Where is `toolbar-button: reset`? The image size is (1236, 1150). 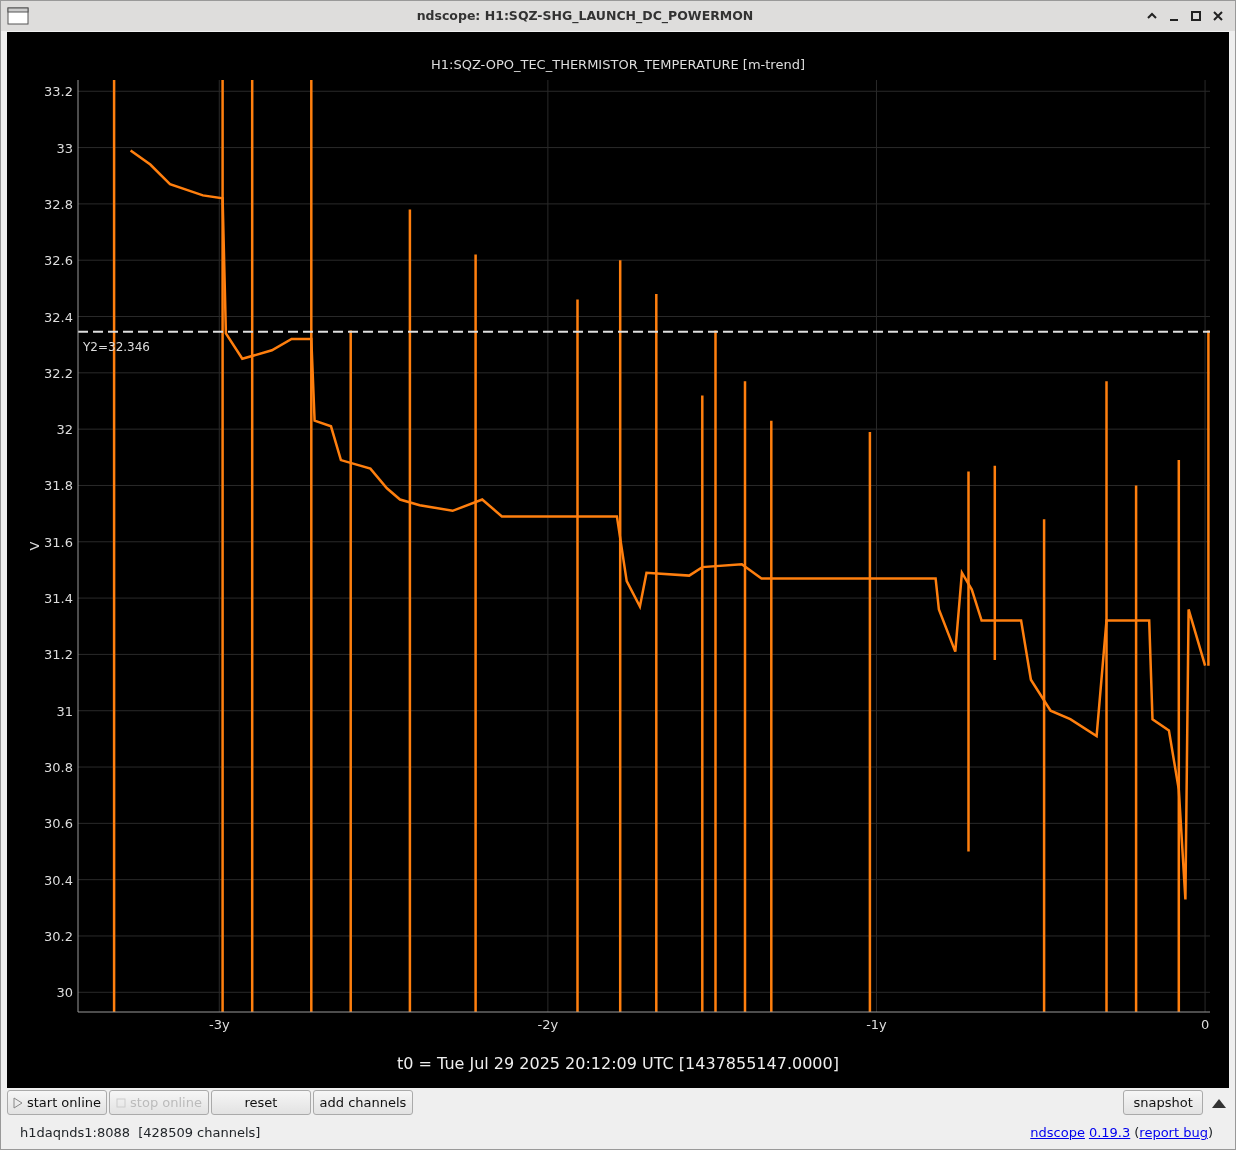 toolbar-button: reset is located at coordinates (261, 1102).